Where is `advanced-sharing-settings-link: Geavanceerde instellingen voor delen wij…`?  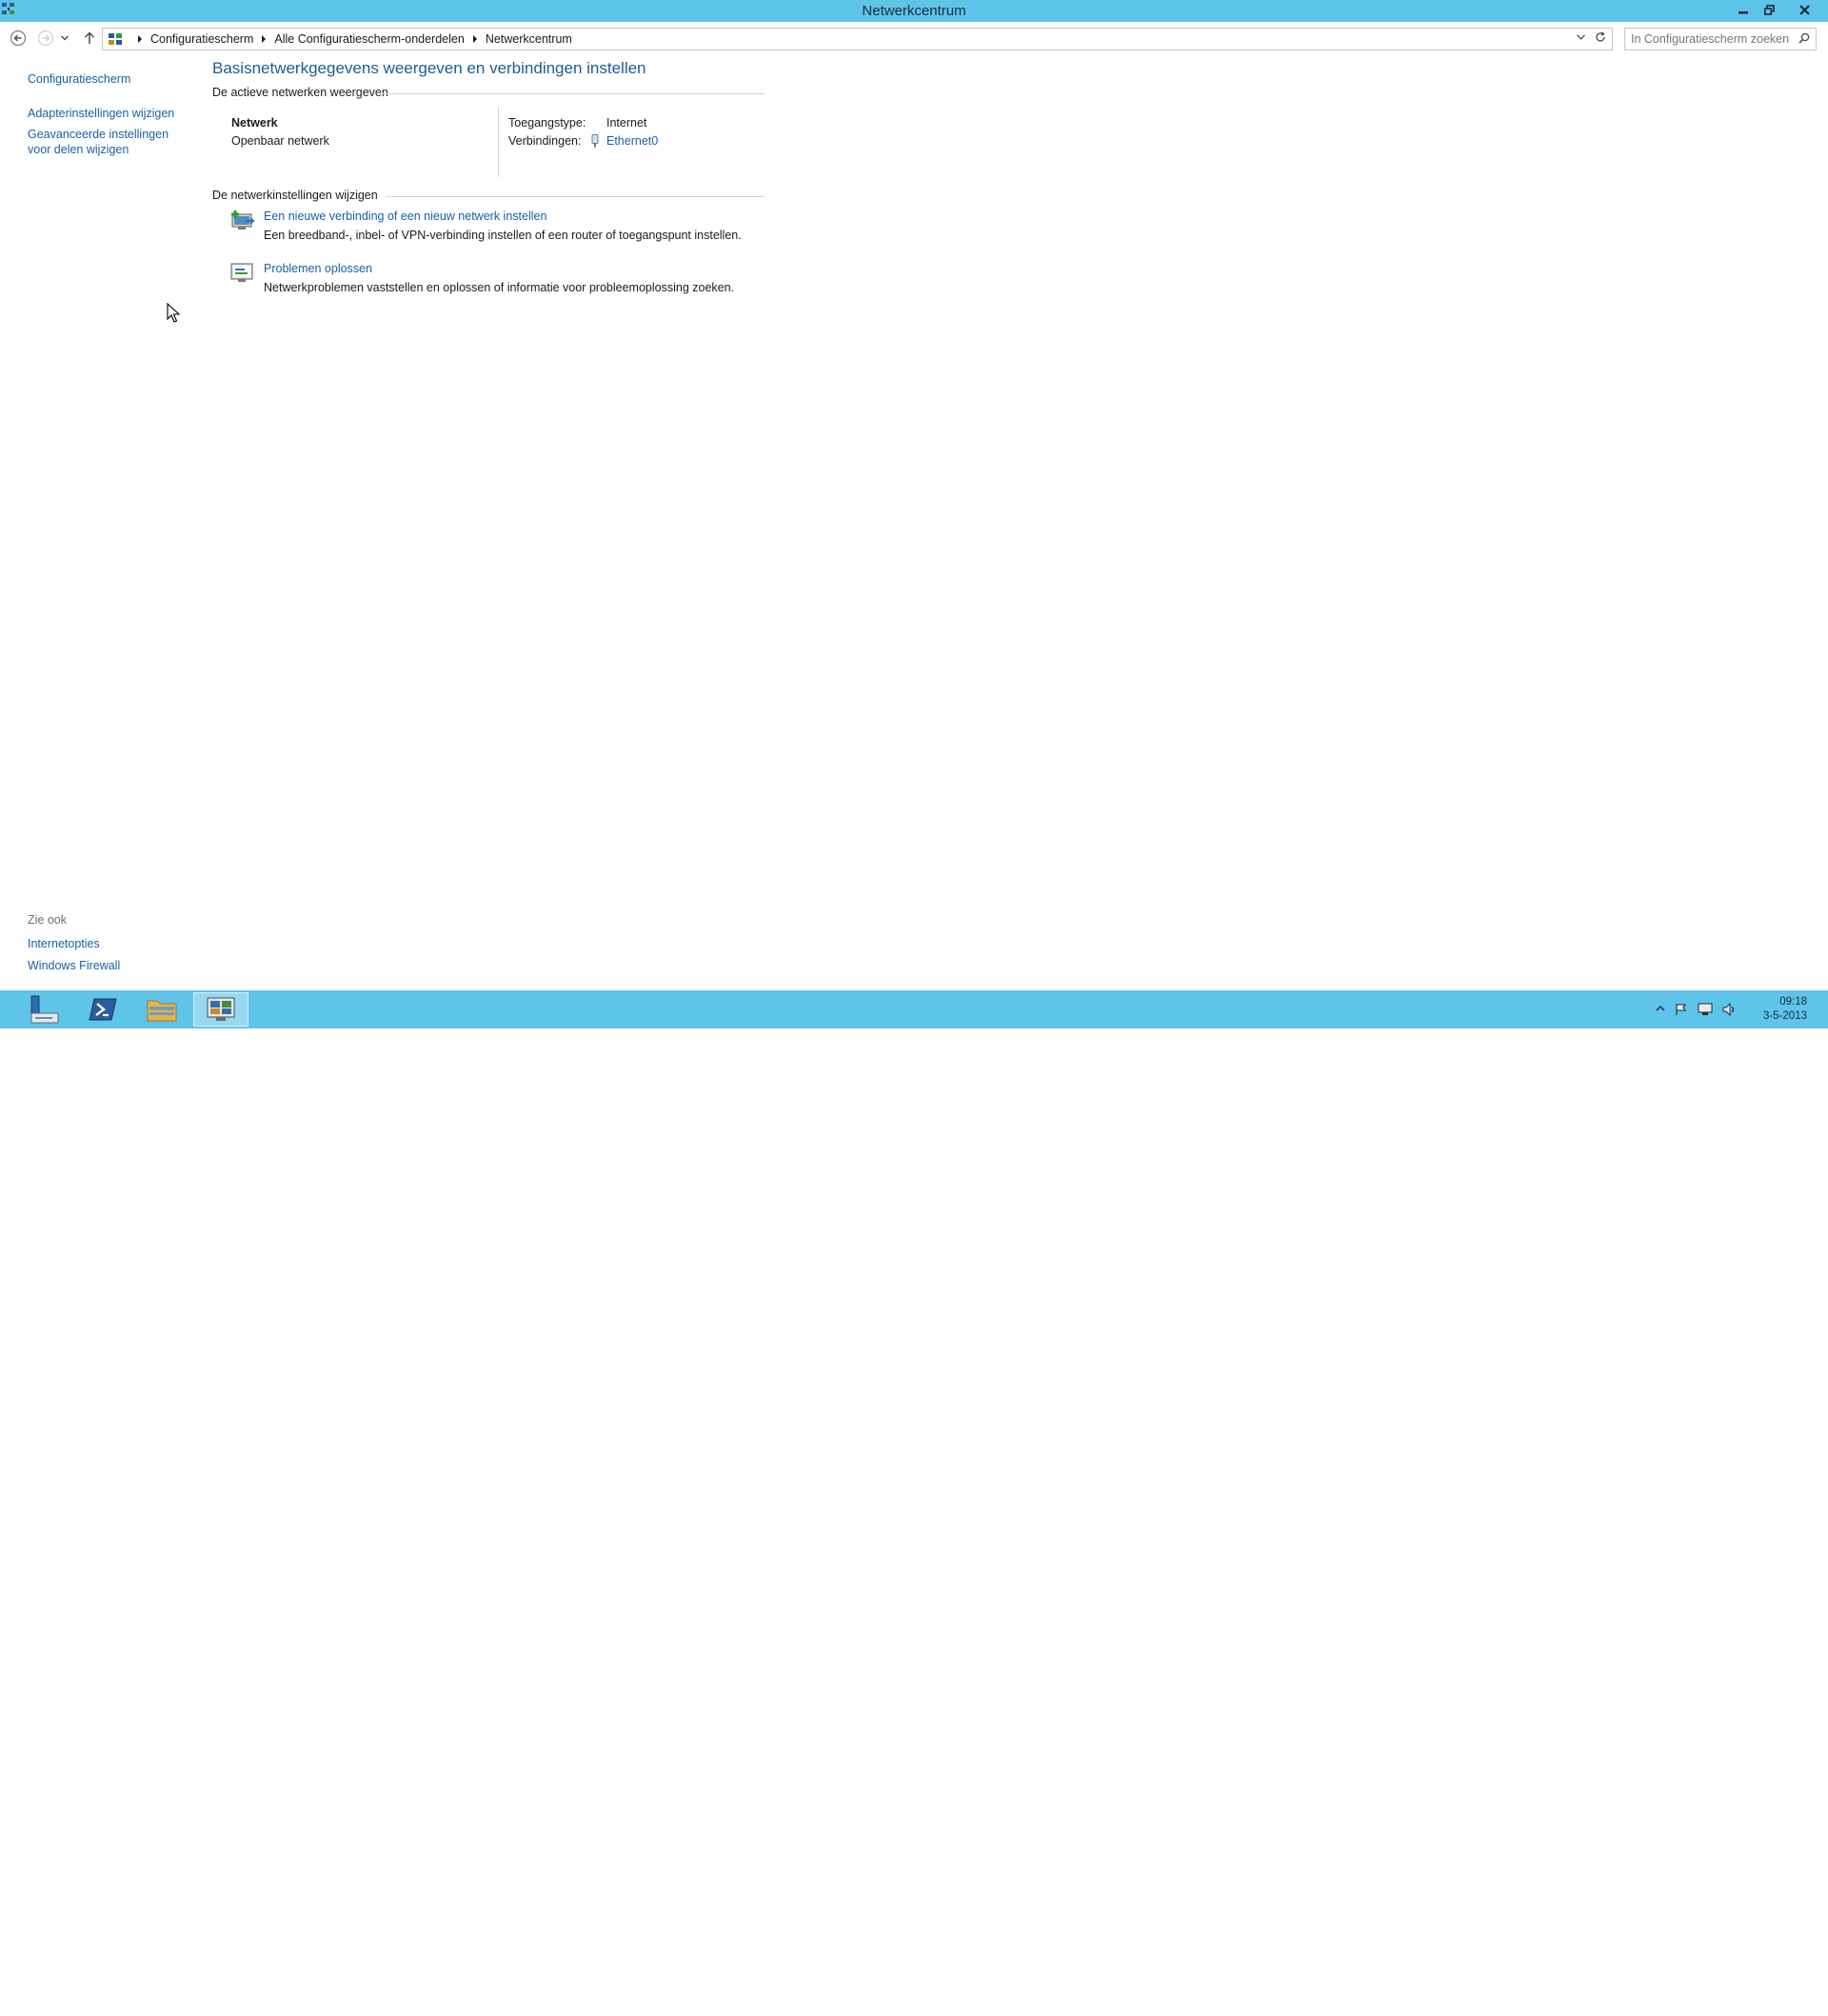 advanced-sharing-settings-link: Geavanceerde instellingen voor delen wij… is located at coordinates (98, 142).